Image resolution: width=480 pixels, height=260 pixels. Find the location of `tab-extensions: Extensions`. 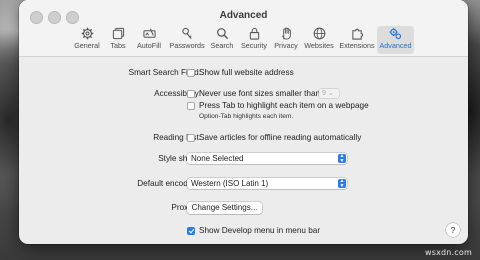

tab-extensions: Extensions is located at coordinates (357, 40).